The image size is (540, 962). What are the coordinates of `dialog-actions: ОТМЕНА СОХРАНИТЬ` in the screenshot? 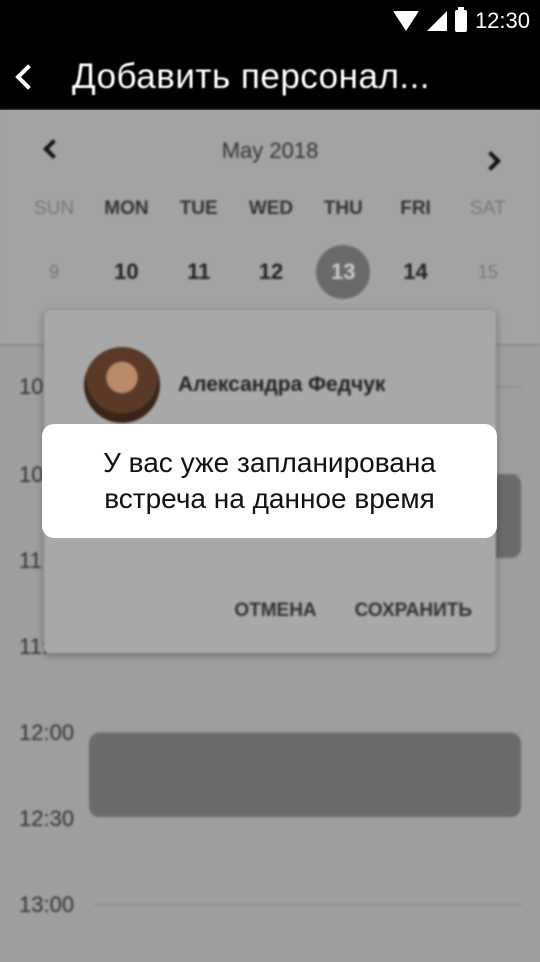 It's located at (353, 611).